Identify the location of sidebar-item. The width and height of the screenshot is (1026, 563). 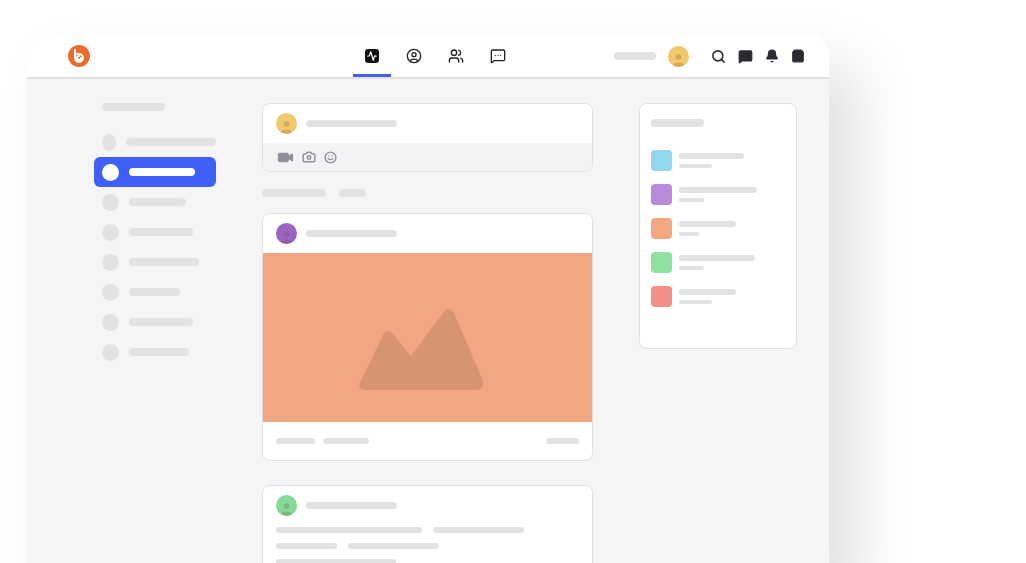
(155, 172).